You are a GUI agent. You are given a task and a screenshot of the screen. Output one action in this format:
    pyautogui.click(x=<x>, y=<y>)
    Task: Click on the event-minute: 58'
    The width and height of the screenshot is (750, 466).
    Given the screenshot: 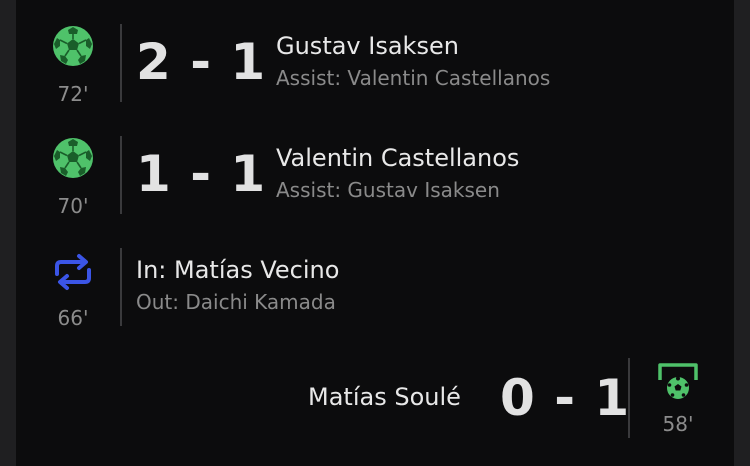 What is the action you would take?
    pyautogui.click(x=678, y=424)
    